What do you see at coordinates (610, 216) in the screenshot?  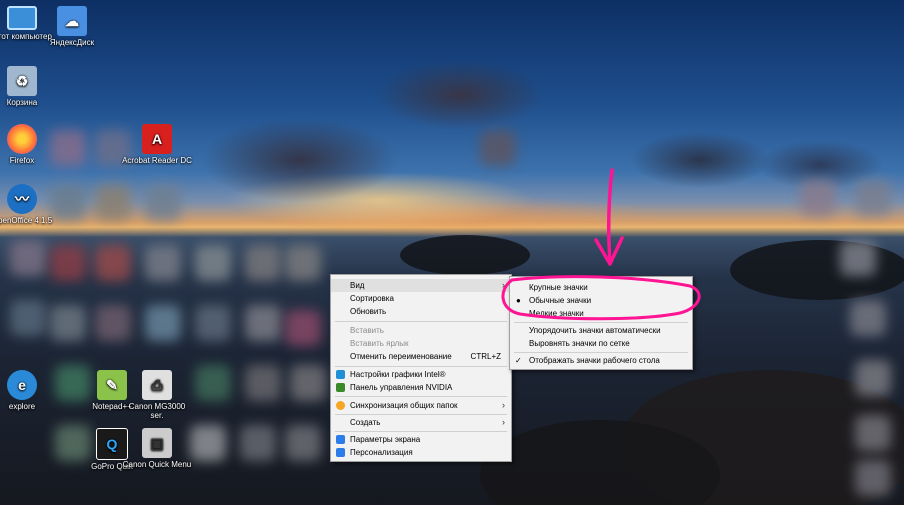 I see `annotation-arrow-icon` at bounding box center [610, 216].